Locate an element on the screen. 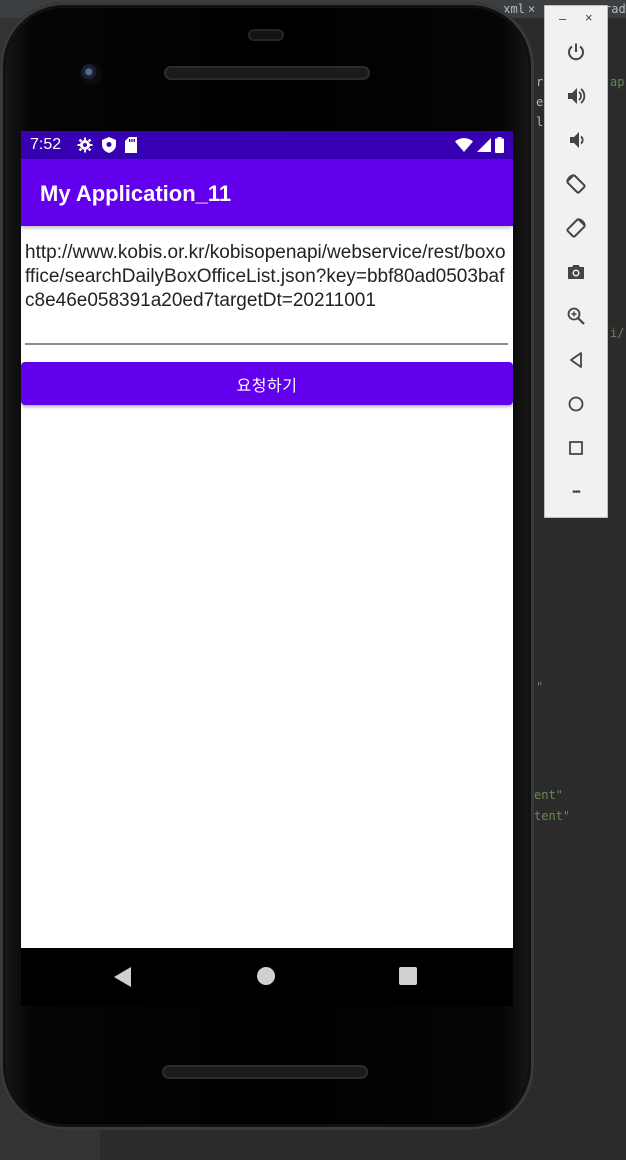 This screenshot has width=626, height=1160. status-icons-right is located at coordinates (479, 145).